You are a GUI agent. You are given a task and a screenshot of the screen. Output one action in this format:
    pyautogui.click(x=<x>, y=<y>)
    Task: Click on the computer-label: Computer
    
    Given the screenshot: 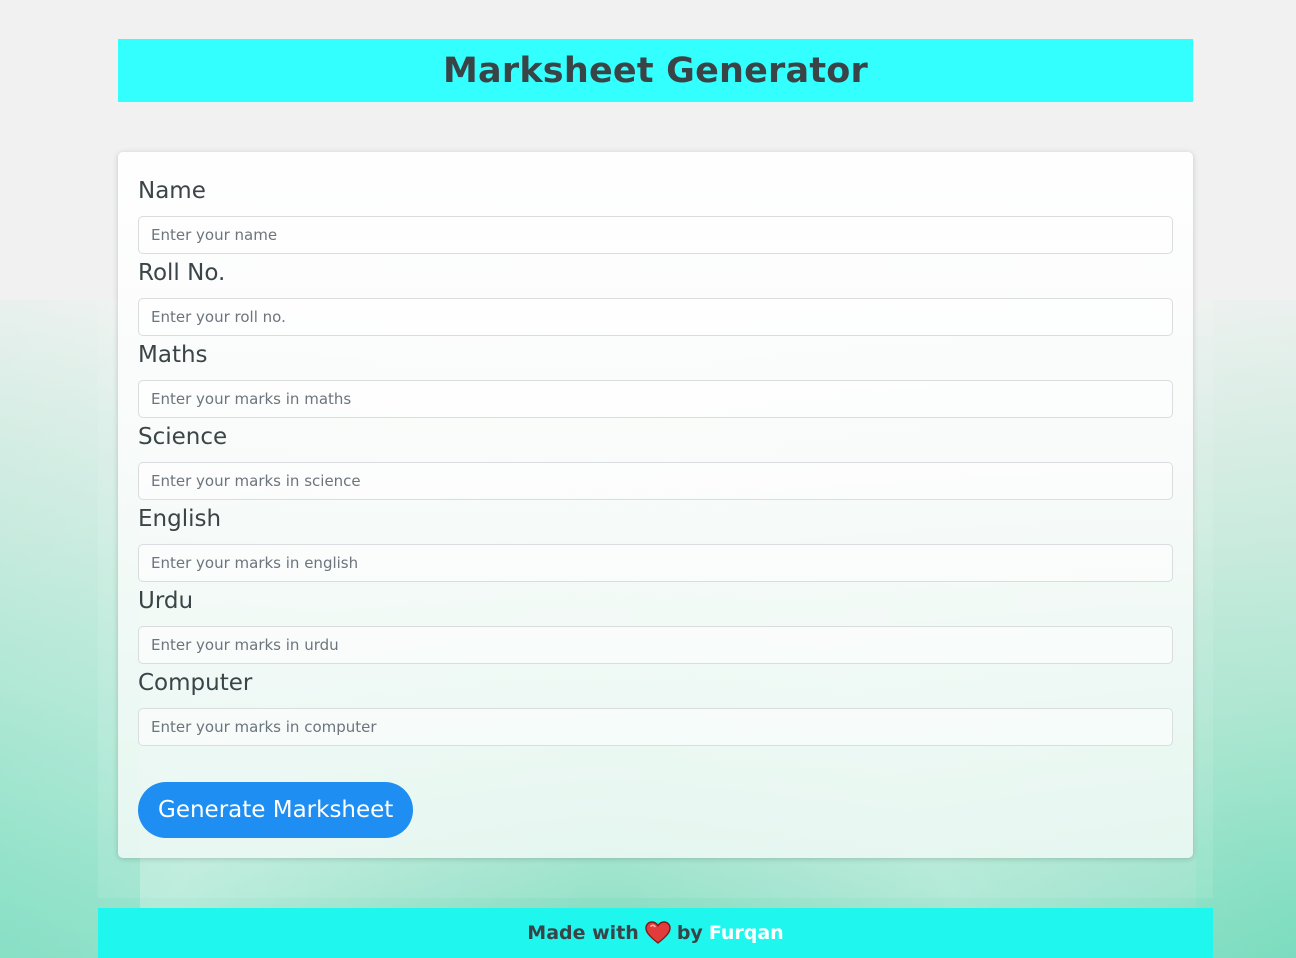 What is the action you would take?
    pyautogui.click(x=195, y=683)
    